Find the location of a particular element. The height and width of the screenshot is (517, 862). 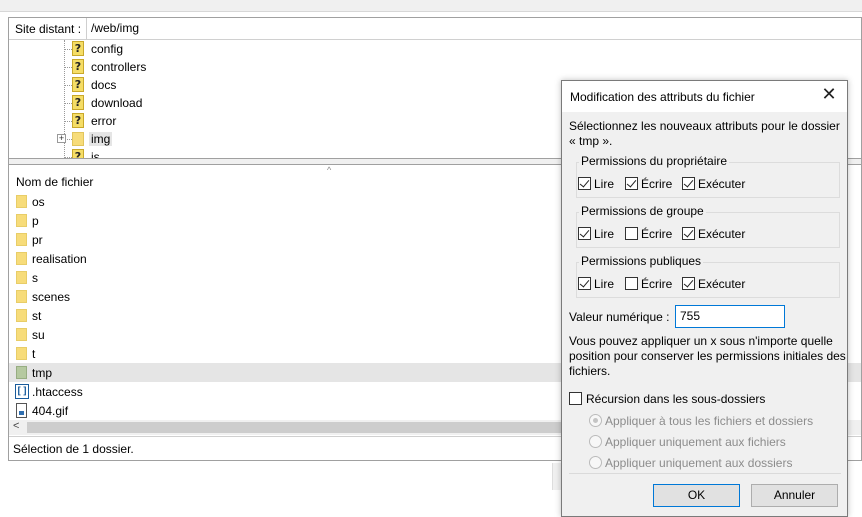

dialog-titlebar: Modification des attributs du fichier ✕ is located at coordinates (704, 96).